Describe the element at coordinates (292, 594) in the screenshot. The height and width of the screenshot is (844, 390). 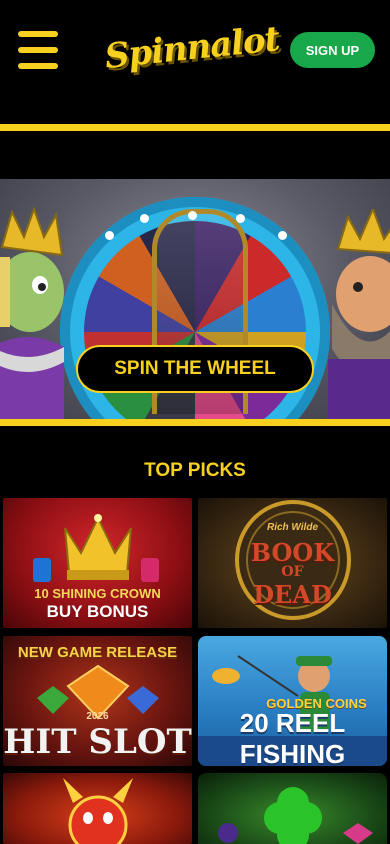
I see `game-title-line: DEAD` at that location.